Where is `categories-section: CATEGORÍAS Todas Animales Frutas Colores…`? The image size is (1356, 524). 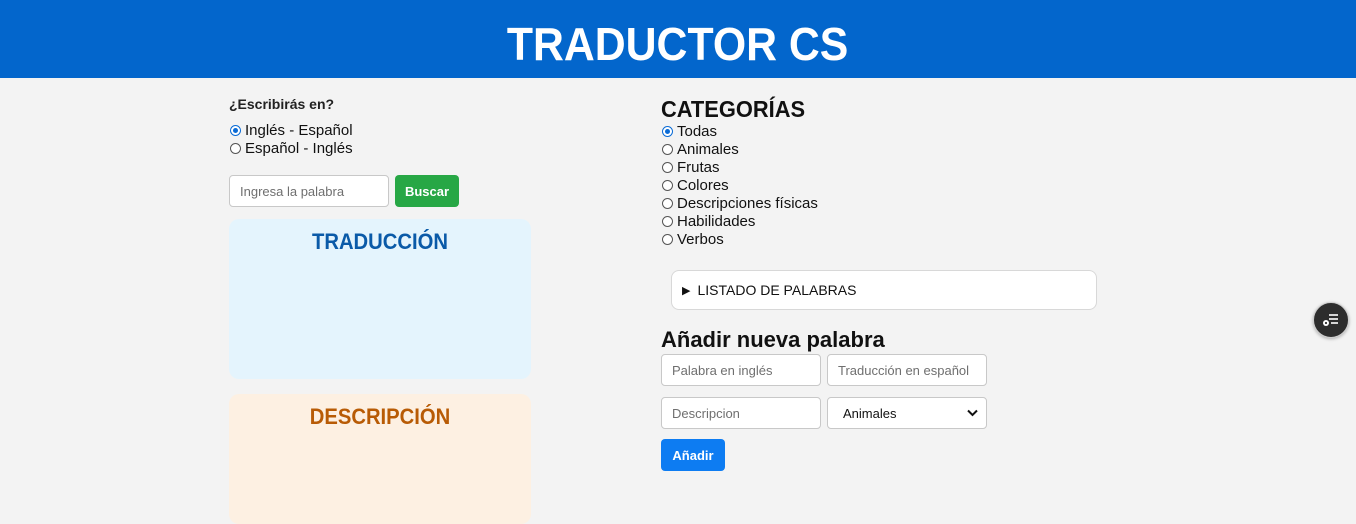
categories-section: CATEGORÍAS Todas Animales Frutas Colores… is located at coordinates (881, 172).